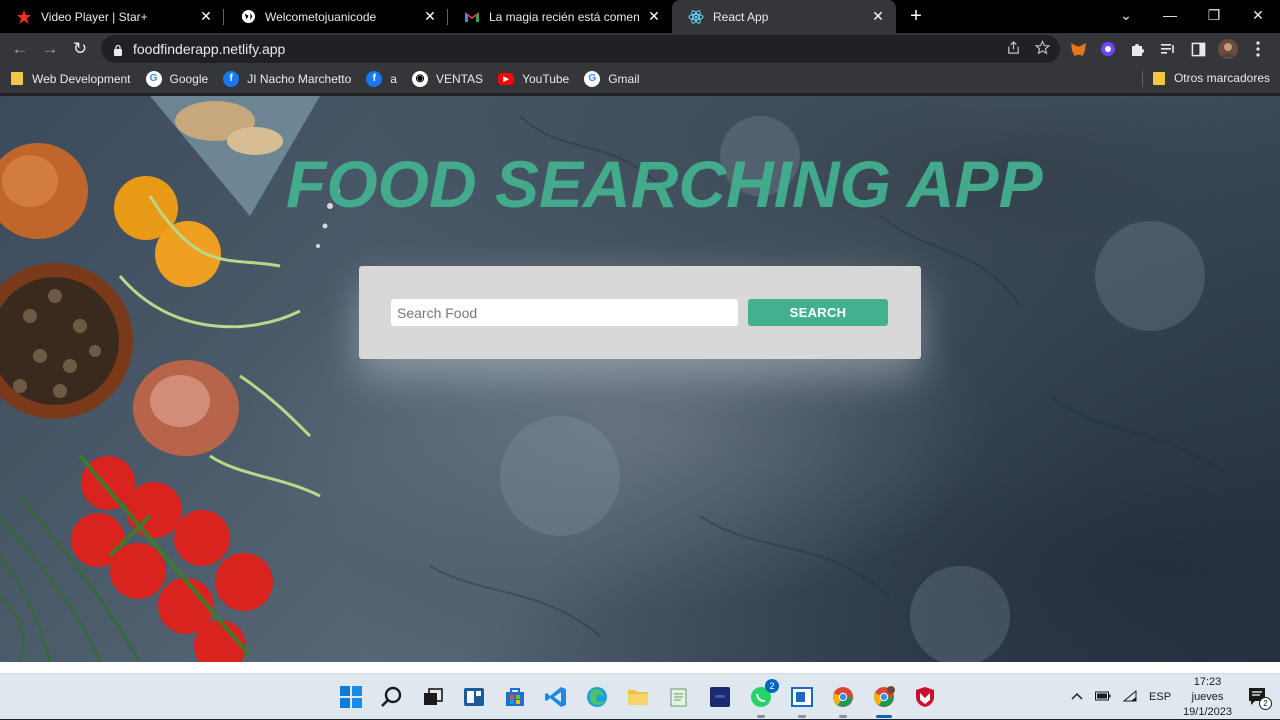  What do you see at coordinates (1221, 78) in the screenshot?
I see `other-bookmarks-label: Otros marcadores` at bounding box center [1221, 78].